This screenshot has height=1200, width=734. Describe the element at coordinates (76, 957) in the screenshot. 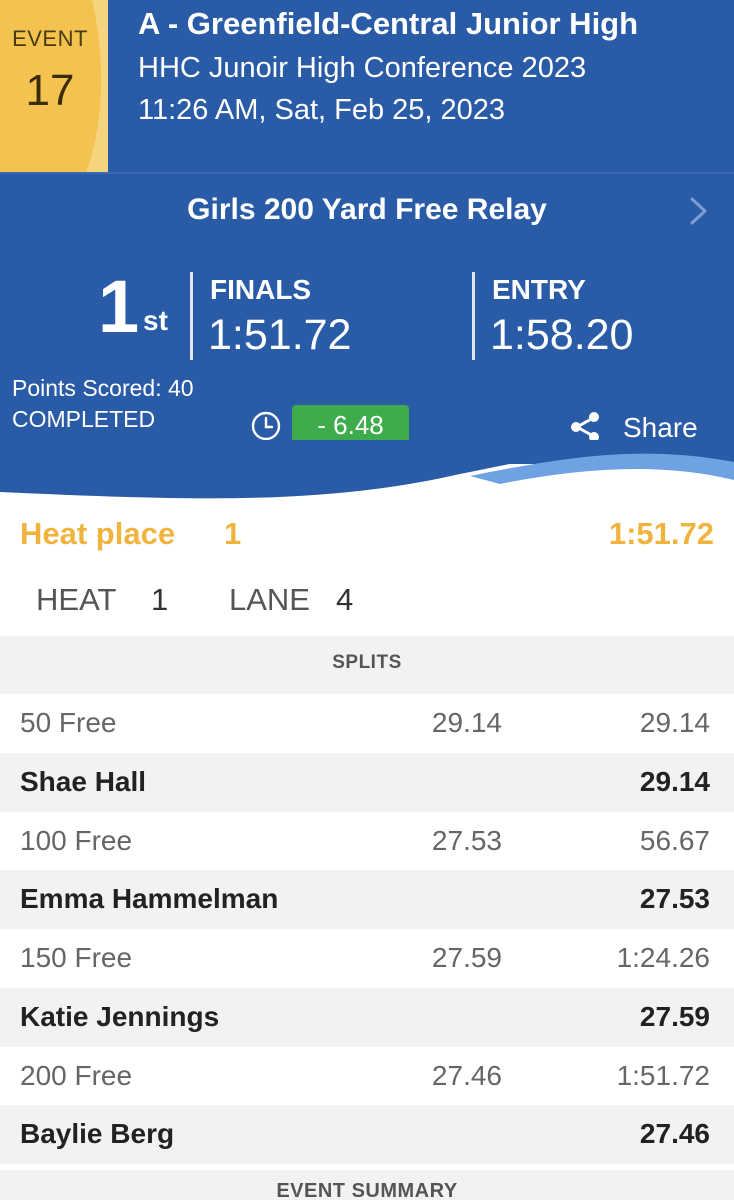

I see `split-distance: 150 Free` at that location.